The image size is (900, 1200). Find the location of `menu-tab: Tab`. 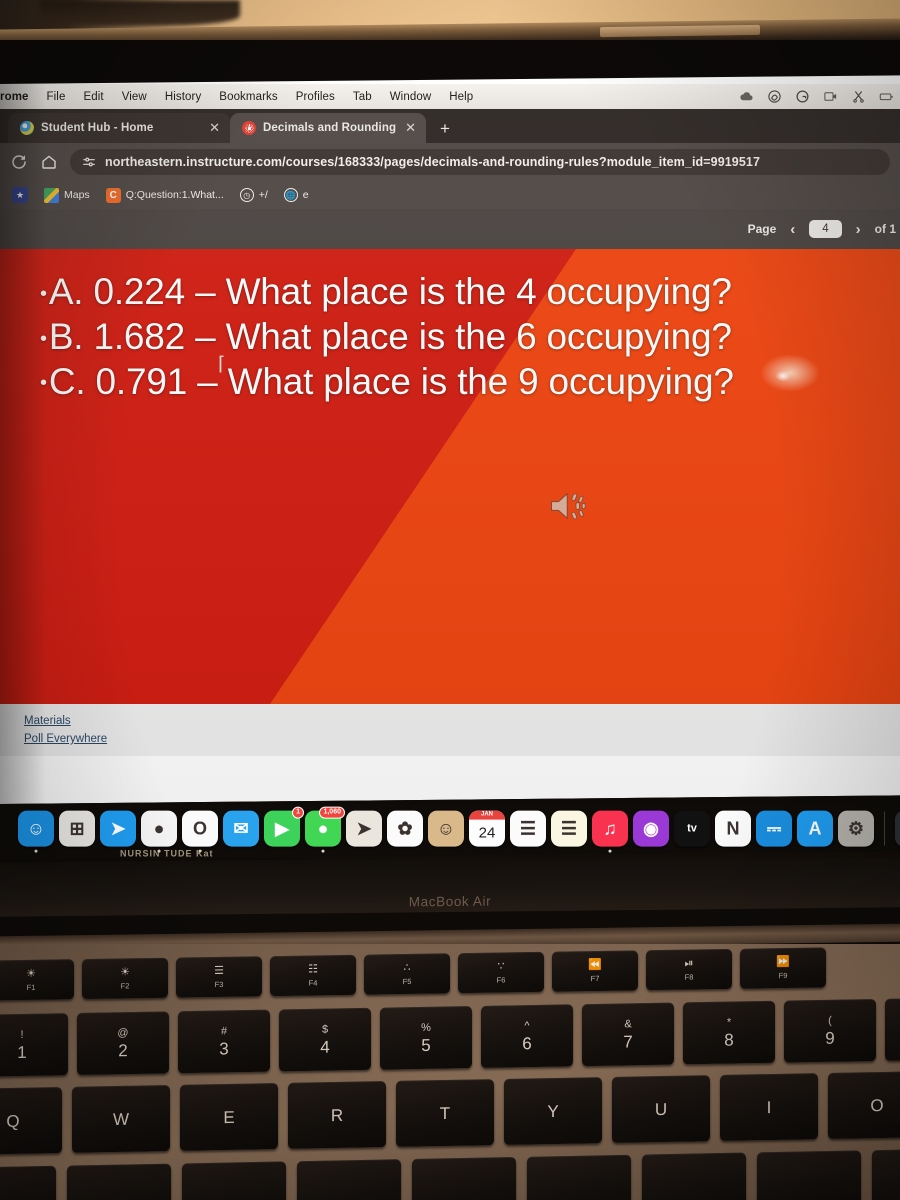

menu-tab: Tab is located at coordinates (362, 97).